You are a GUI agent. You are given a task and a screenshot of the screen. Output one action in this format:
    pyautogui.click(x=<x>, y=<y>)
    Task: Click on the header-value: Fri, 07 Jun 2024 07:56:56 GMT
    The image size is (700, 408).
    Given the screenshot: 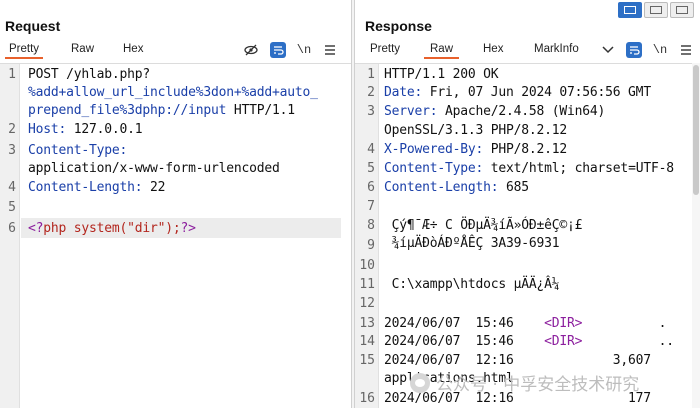 What is the action you would take?
    pyautogui.click(x=536, y=92)
    